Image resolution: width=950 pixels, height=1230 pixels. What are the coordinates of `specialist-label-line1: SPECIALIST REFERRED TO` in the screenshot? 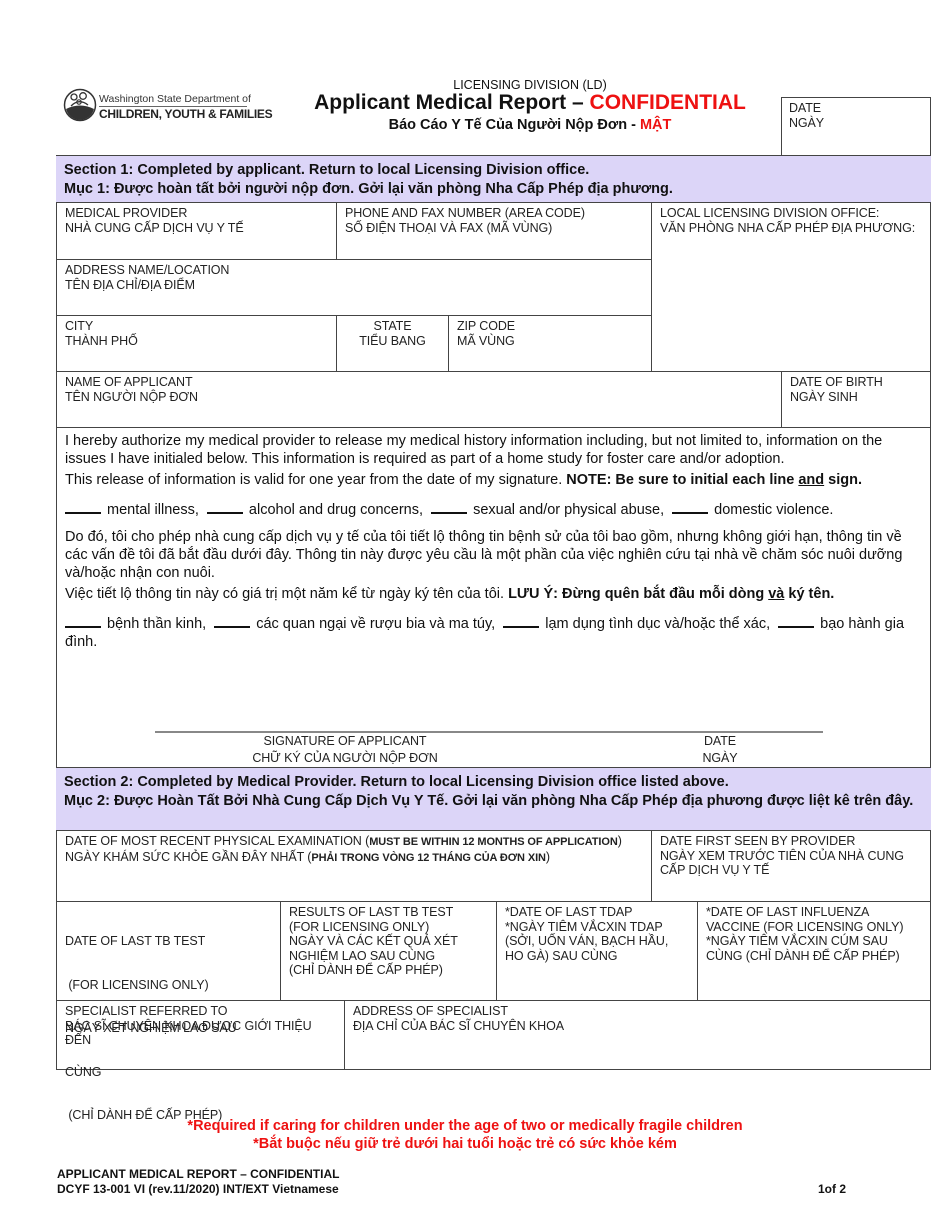 It's located at (146, 1011).